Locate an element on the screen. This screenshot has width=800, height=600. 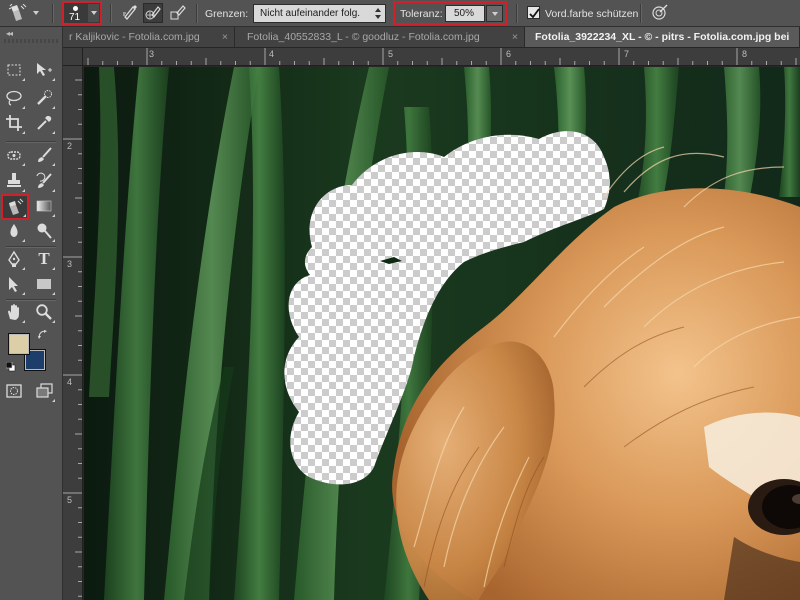
zoom-tool is located at coordinates (44, 312).